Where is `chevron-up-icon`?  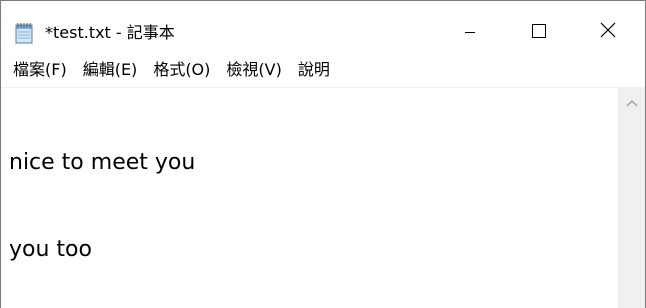 chevron-up-icon is located at coordinates (631, 101).